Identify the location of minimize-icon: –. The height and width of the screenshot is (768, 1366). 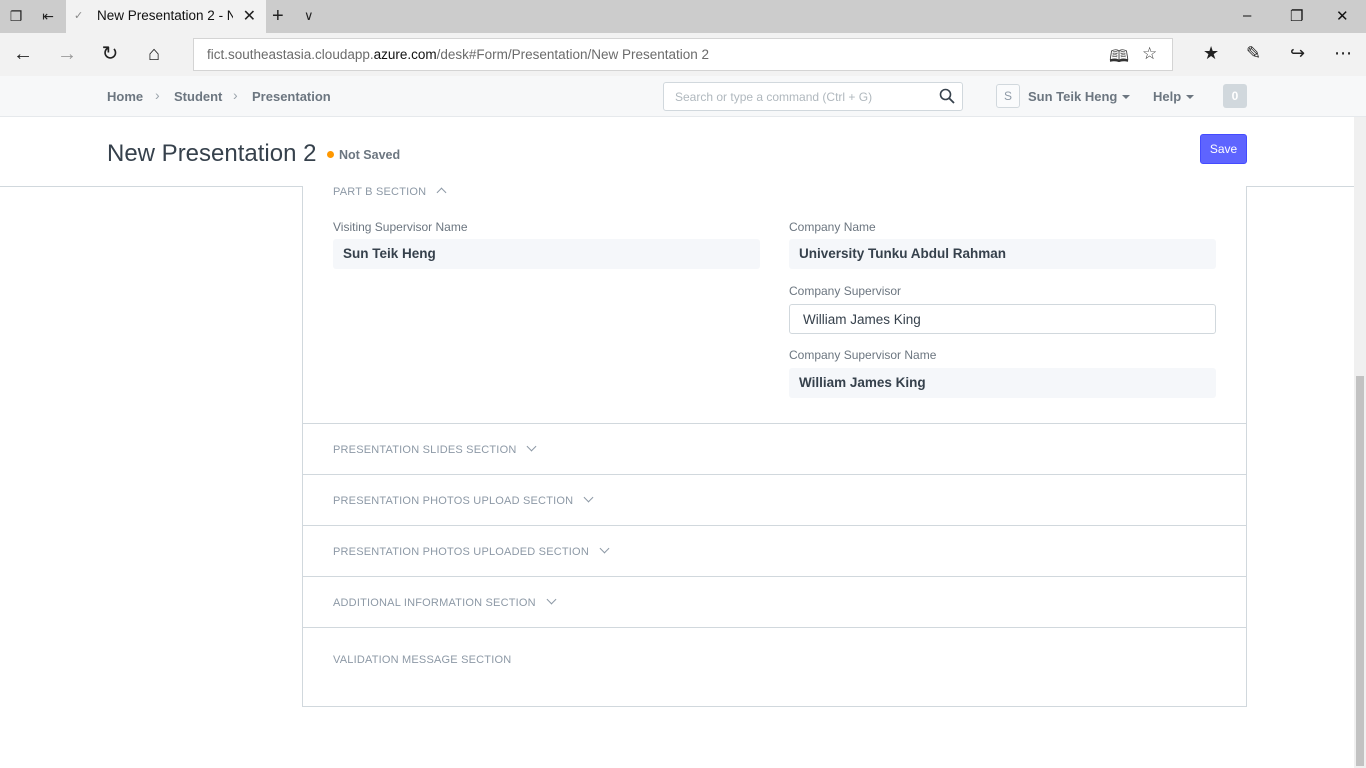
(1247, 15).